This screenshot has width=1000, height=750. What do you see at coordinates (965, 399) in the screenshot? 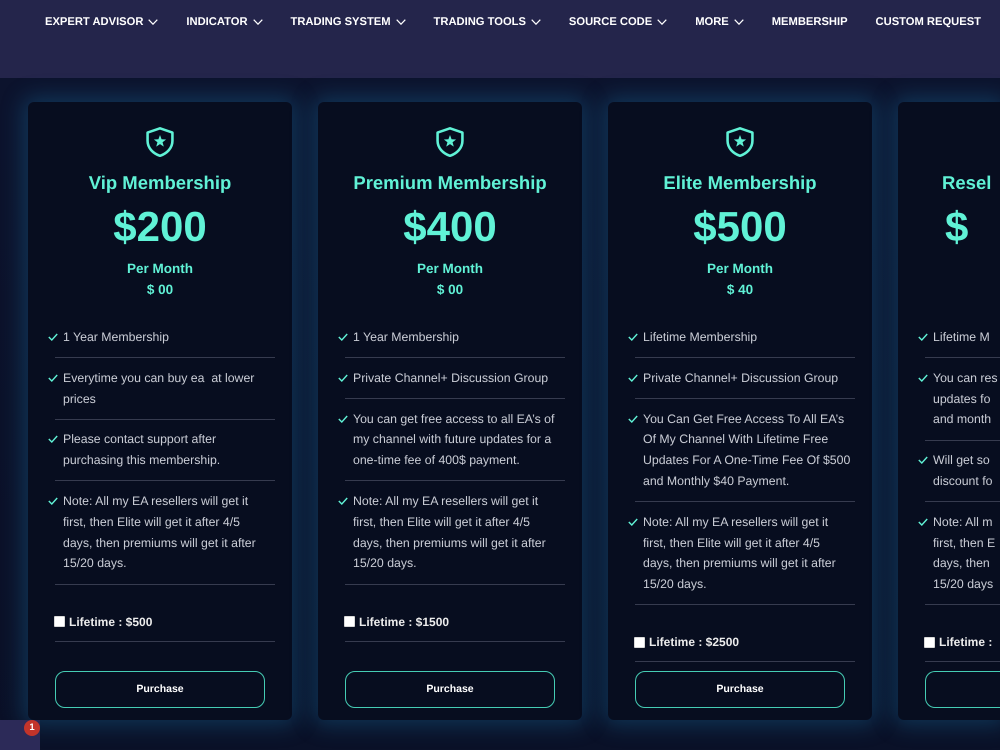
I see `feature-text: You can res updates fo and month` at bounding box center [965, 399].